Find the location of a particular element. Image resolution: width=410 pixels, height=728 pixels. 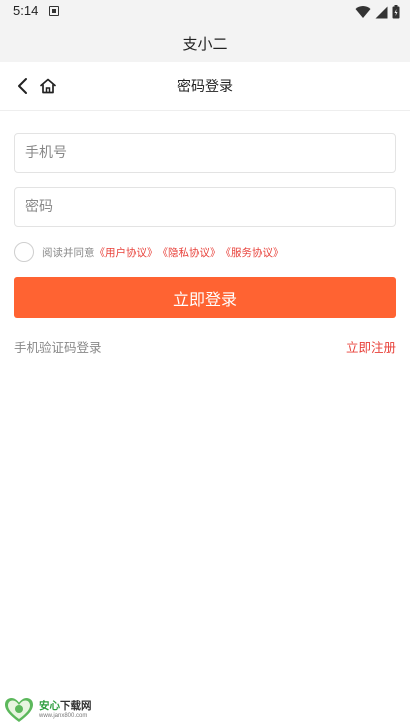

watermark: 安心下载网 www.janx800.com is located at coordinates (59, 709).